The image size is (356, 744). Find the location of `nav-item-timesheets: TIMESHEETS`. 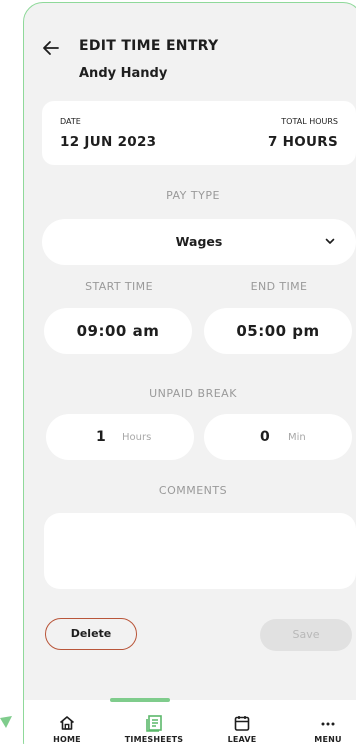

nav-item-timesheets: TIMESHEETS is located at coordinates (154, 722).